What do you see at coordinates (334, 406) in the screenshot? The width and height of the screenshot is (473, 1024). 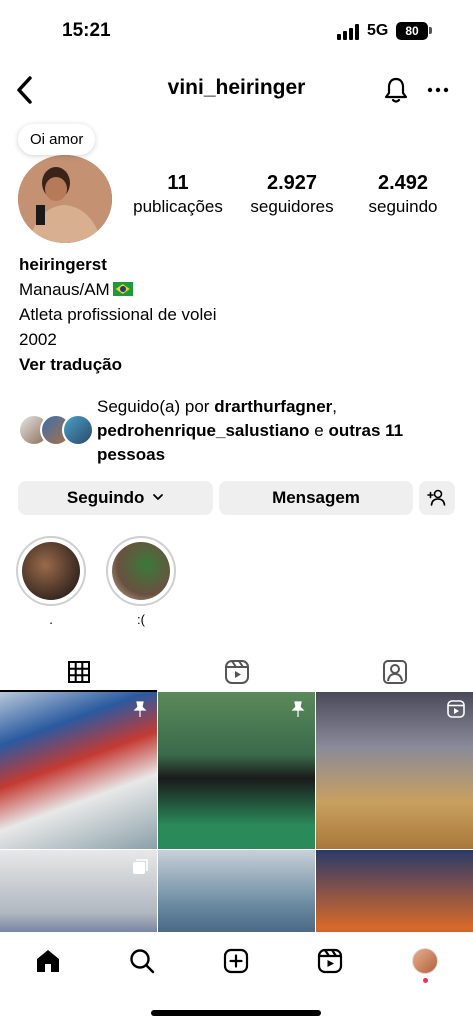 I see `followed-by-comma: ,` at bounding box center [334, 406].